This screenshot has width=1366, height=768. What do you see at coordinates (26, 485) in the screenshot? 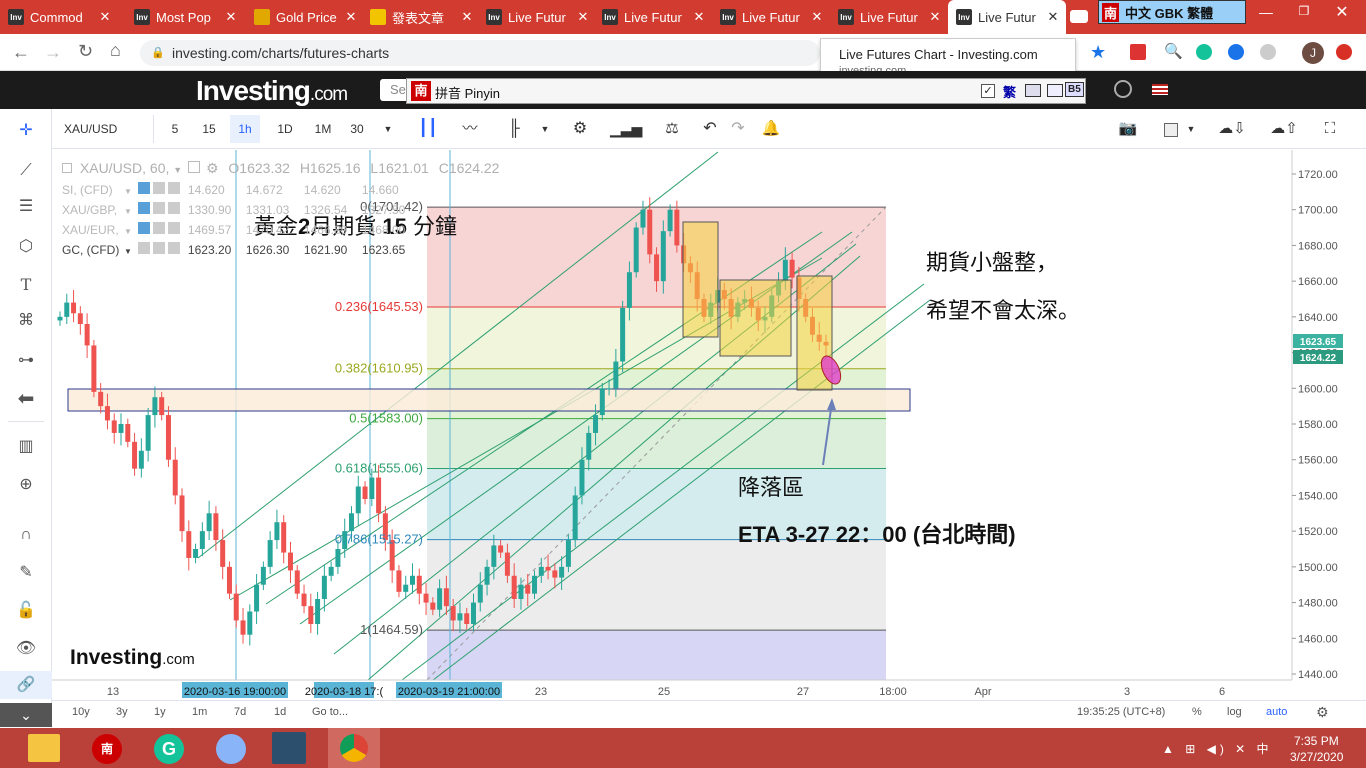
I see `zoom-icon: ⊕` at bounding box center [26, 485].